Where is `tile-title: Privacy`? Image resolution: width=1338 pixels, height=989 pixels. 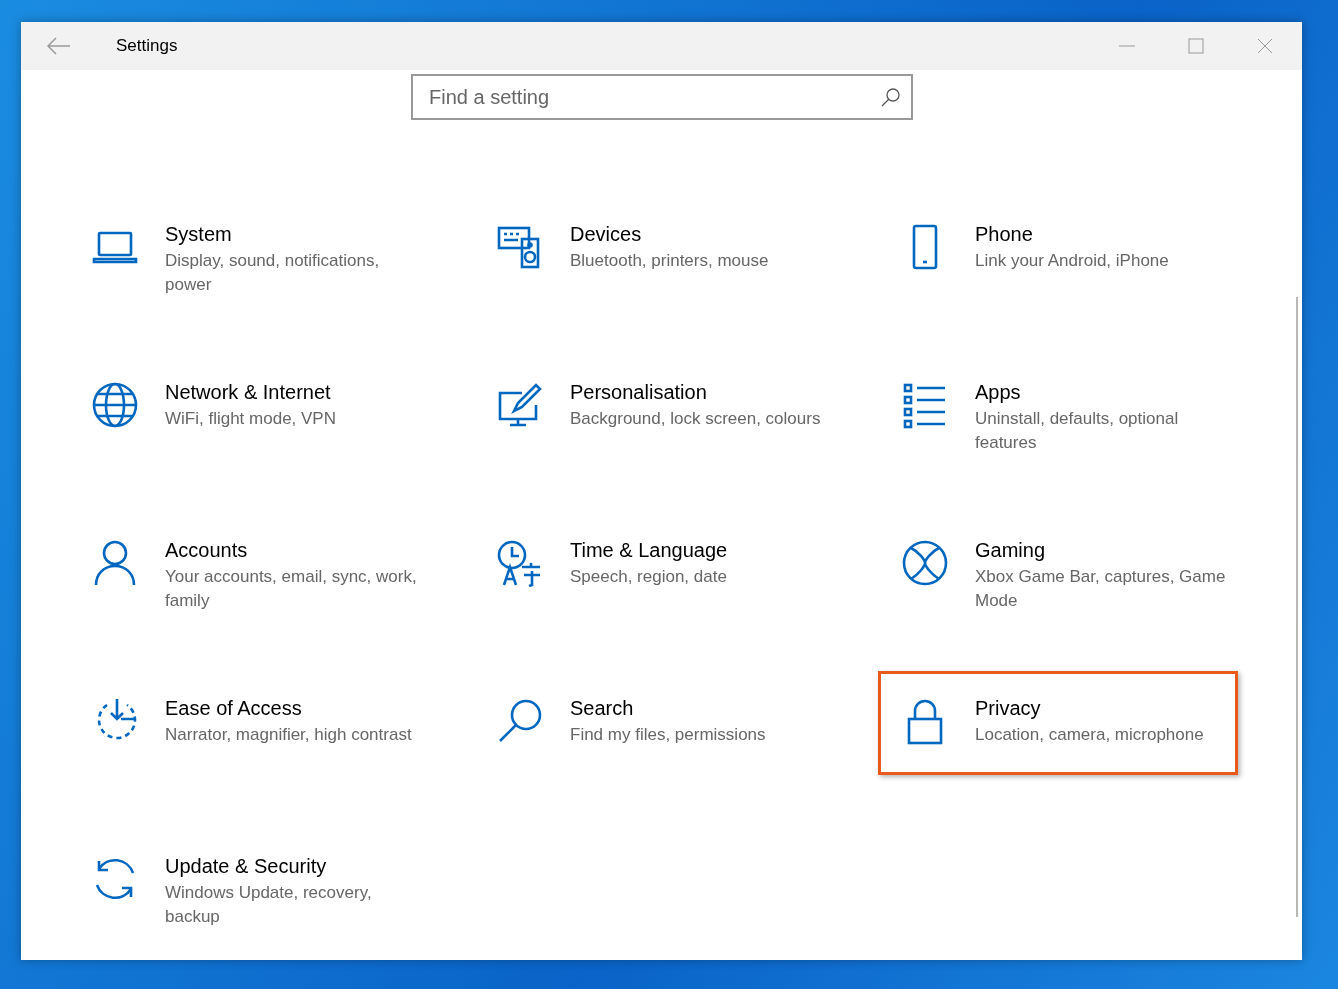 tile-title: Privacy is located at coordinates (1008, 708).